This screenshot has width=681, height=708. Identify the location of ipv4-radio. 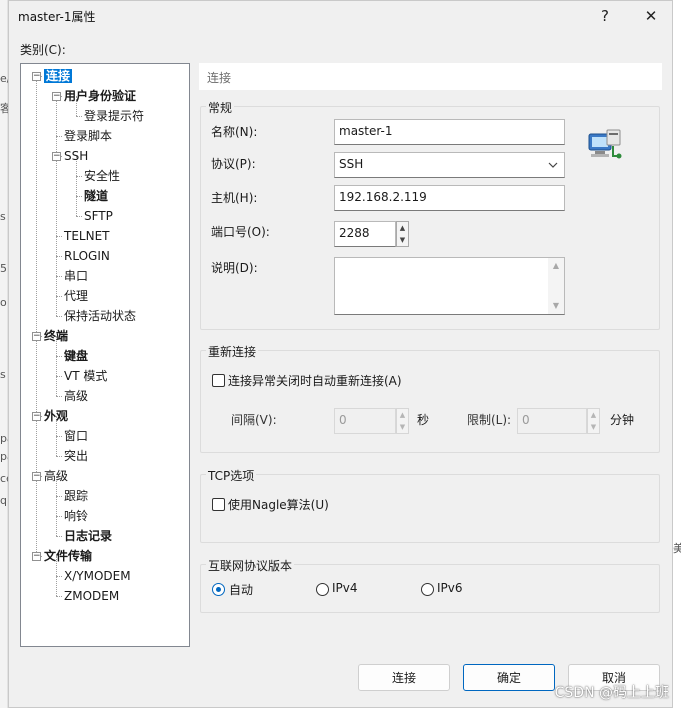
(322, 589).